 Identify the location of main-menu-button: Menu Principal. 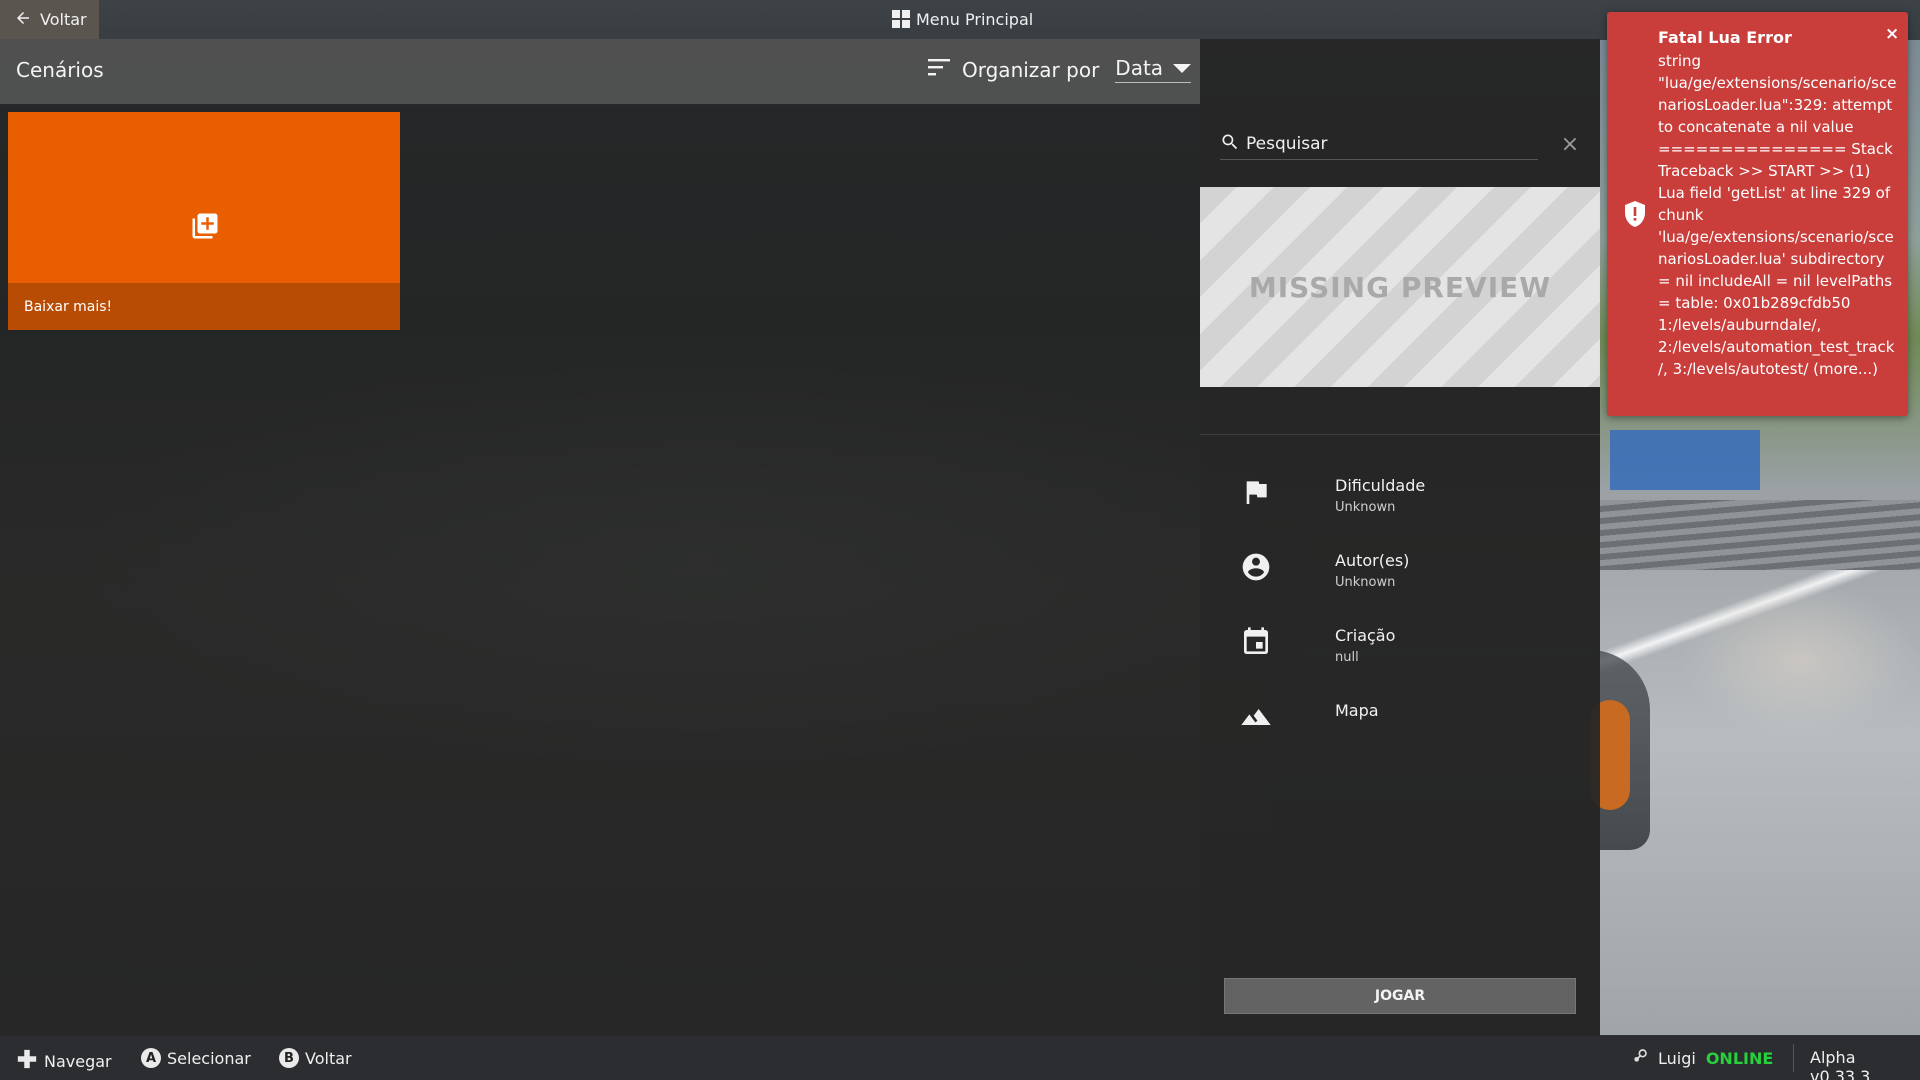
(962, 19).